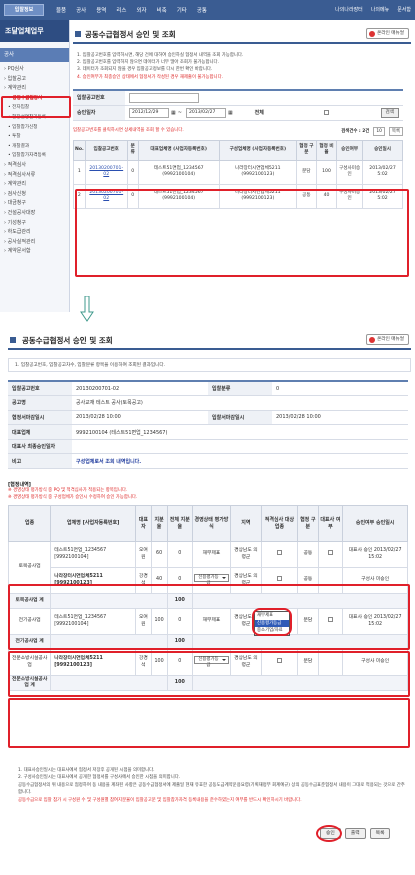 Image resolution: width=415 pixels, height=875 pixels. Describe the element at coordinates (272, 616) in the screenshot. I see `dropdown-option: 재무제표` at that location.